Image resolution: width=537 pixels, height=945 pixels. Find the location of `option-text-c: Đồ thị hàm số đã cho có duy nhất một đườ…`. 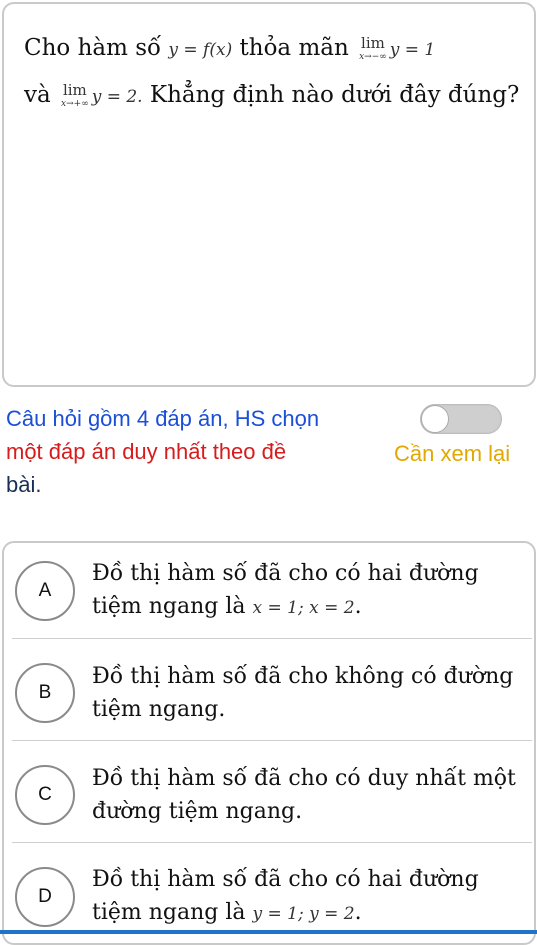

option-text-c: Đồ thị hàm số đã cho có duy nhất một đườ… is located at coordinates (304, 795).